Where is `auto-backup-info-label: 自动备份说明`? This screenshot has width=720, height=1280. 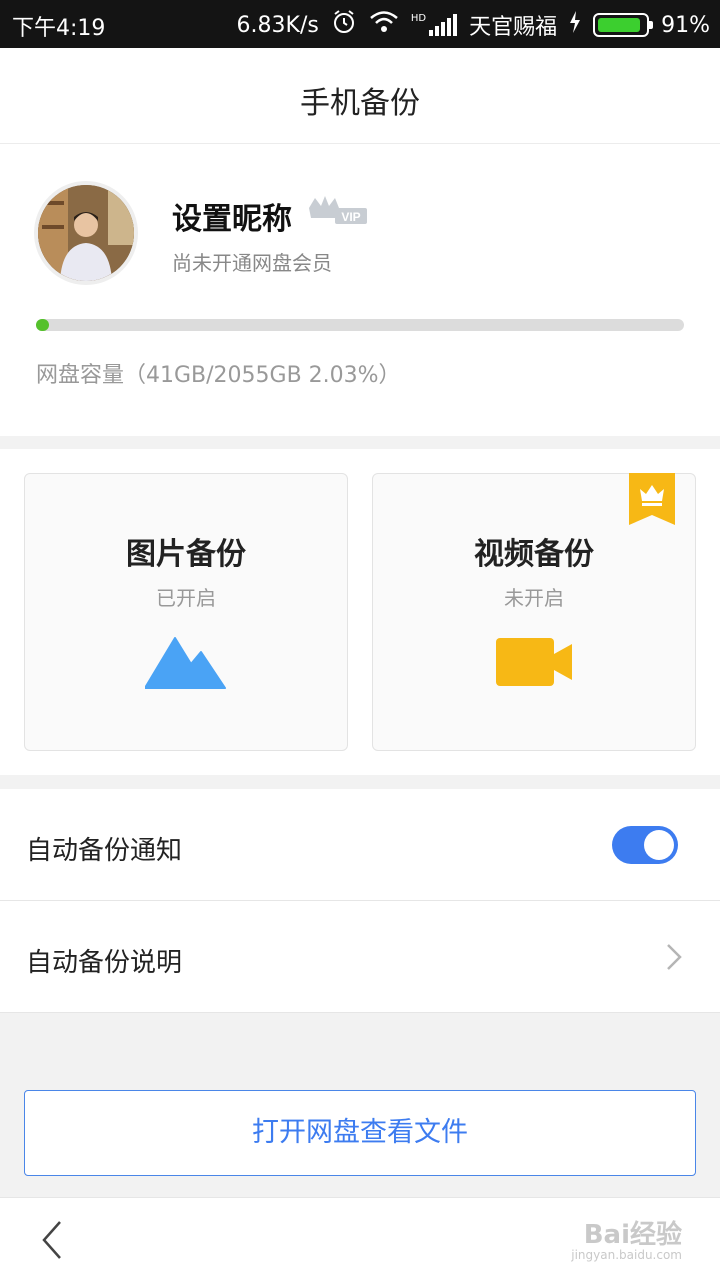 auto-backup-info-label: 自动备份说明 is located at coordinates (104, 963).